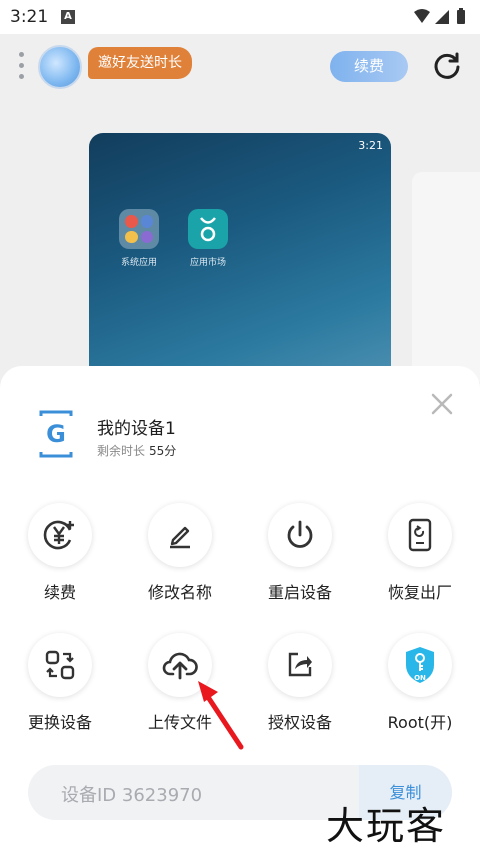 The height and width of the screenshot is (853, 480). I want to click on app-market-icon, so click(208, 229).